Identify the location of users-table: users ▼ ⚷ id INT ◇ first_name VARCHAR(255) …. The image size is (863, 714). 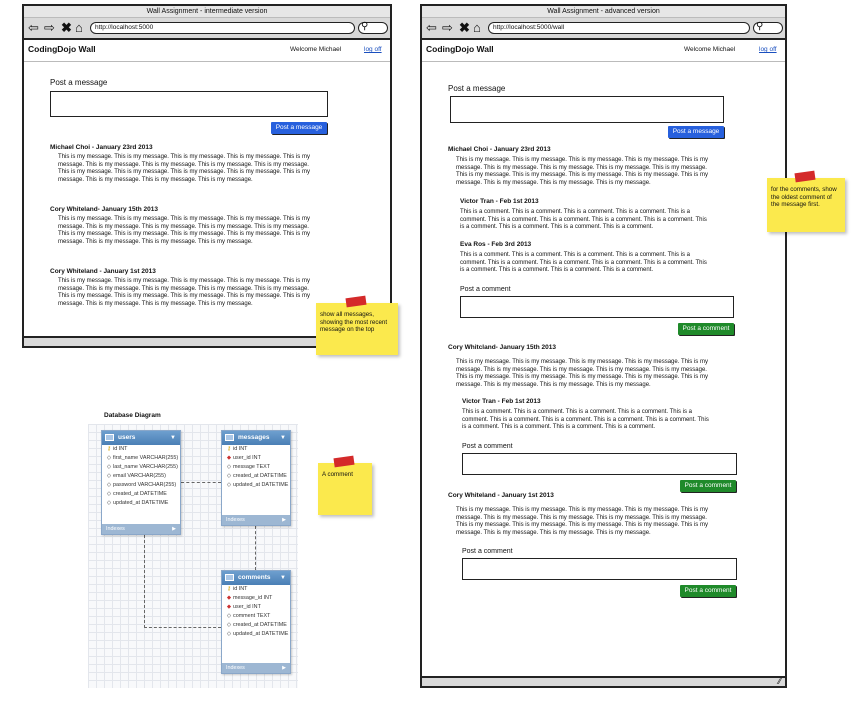
(141, 482).